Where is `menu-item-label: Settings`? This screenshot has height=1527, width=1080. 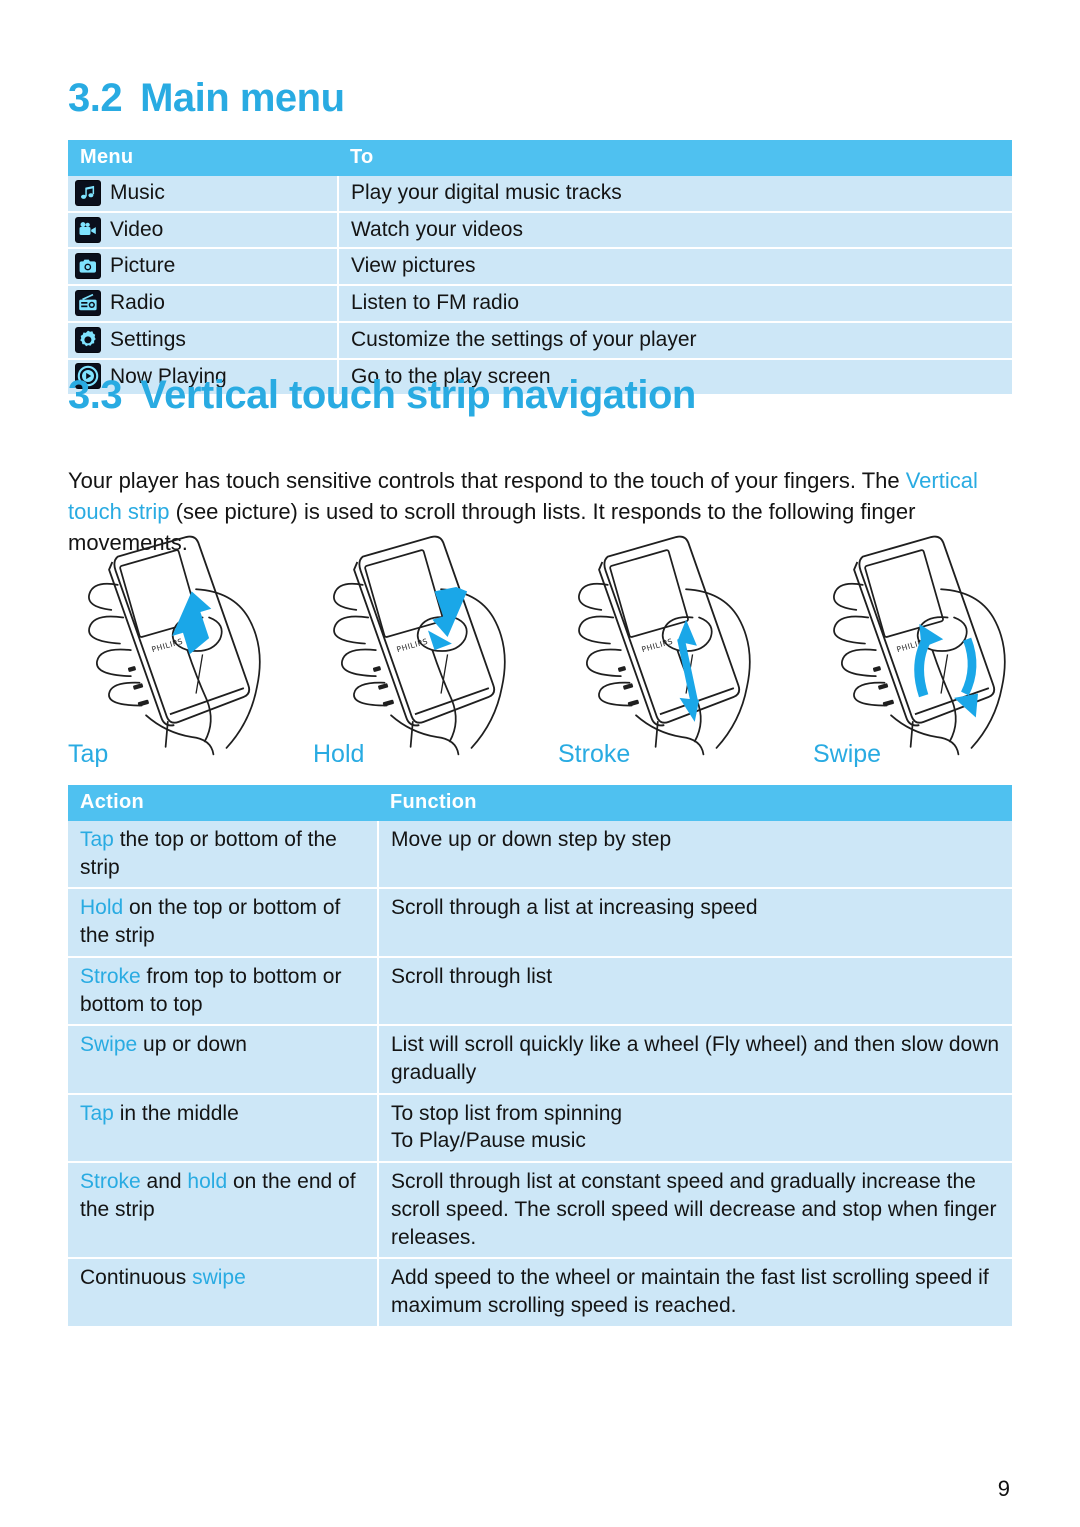
menu-item-label: Settings is located at coordinates (148, 339).